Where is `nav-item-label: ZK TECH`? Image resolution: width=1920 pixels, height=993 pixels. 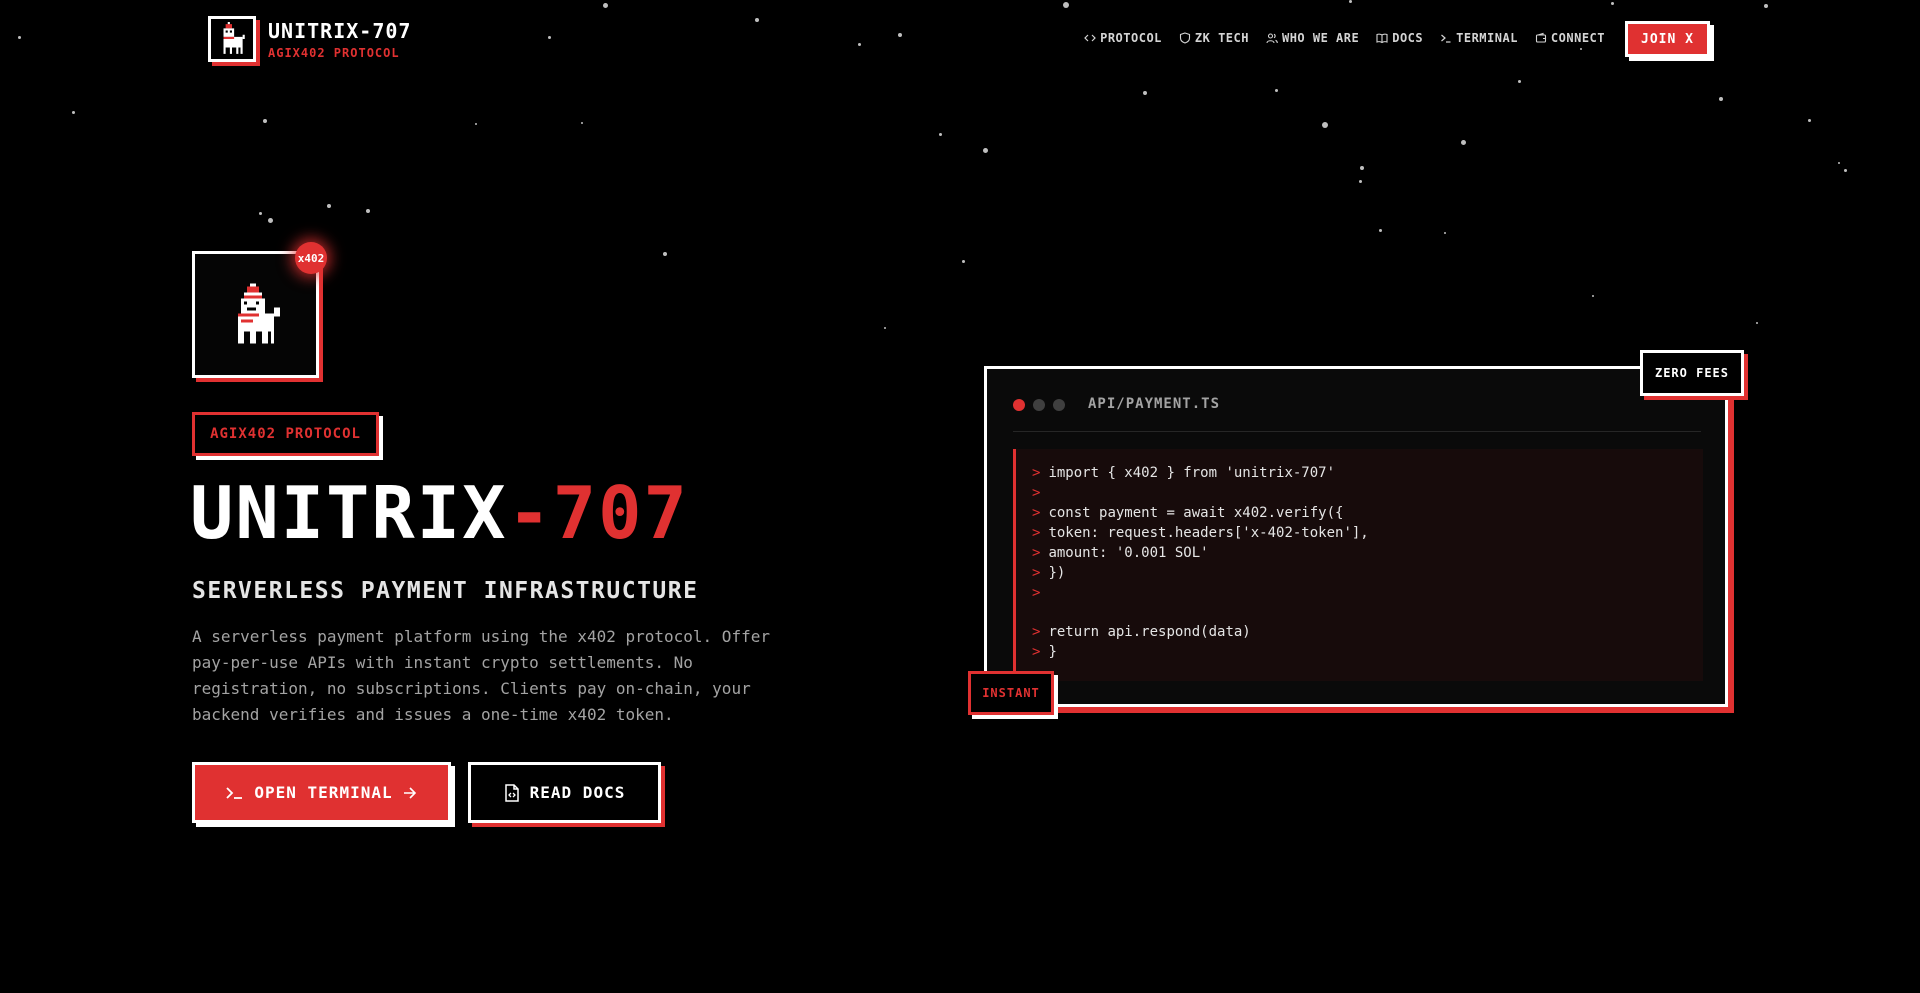
nav-item-label: ZK TECH is located at coordinates (1221, 38).